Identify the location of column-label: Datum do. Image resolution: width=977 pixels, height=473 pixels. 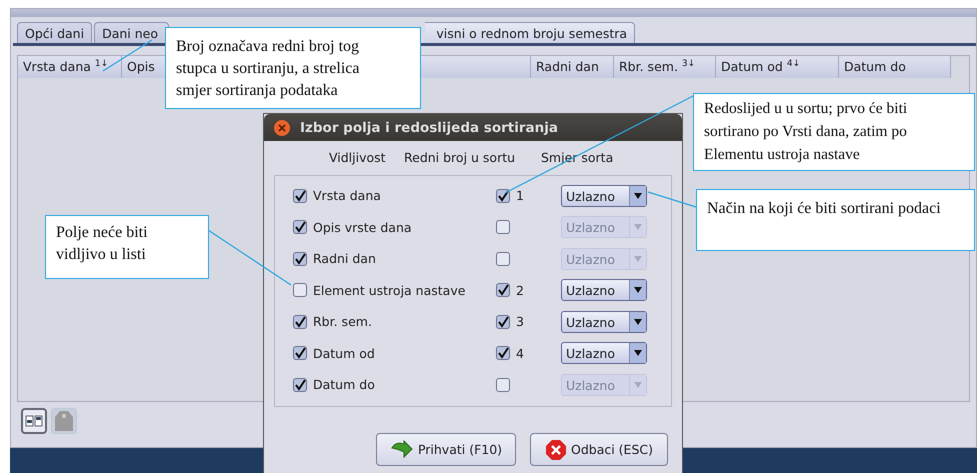
(875, 66).